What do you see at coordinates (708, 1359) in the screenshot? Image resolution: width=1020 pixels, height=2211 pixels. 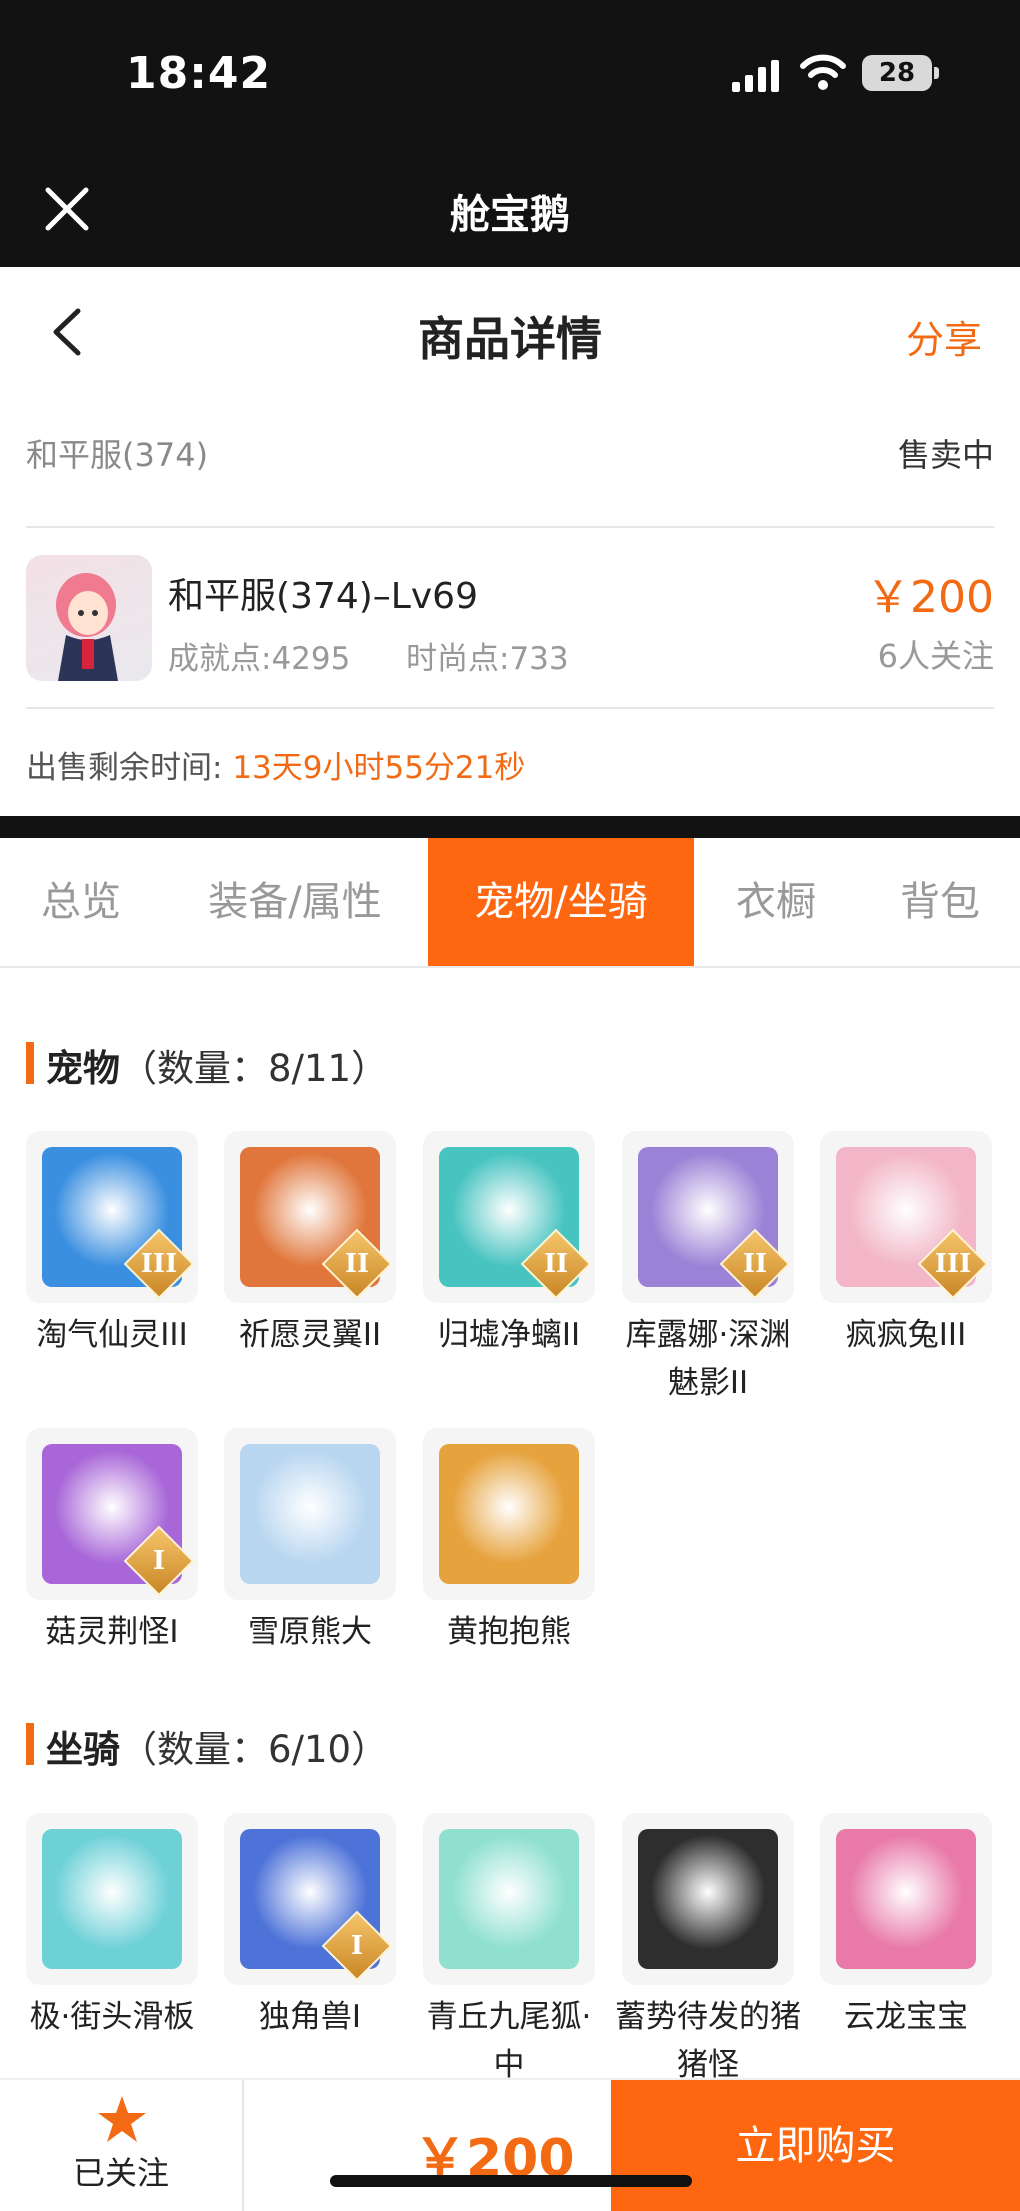 I see `item-name: 库露娜·深渊魅影II` at bounding box center [708, 1359].